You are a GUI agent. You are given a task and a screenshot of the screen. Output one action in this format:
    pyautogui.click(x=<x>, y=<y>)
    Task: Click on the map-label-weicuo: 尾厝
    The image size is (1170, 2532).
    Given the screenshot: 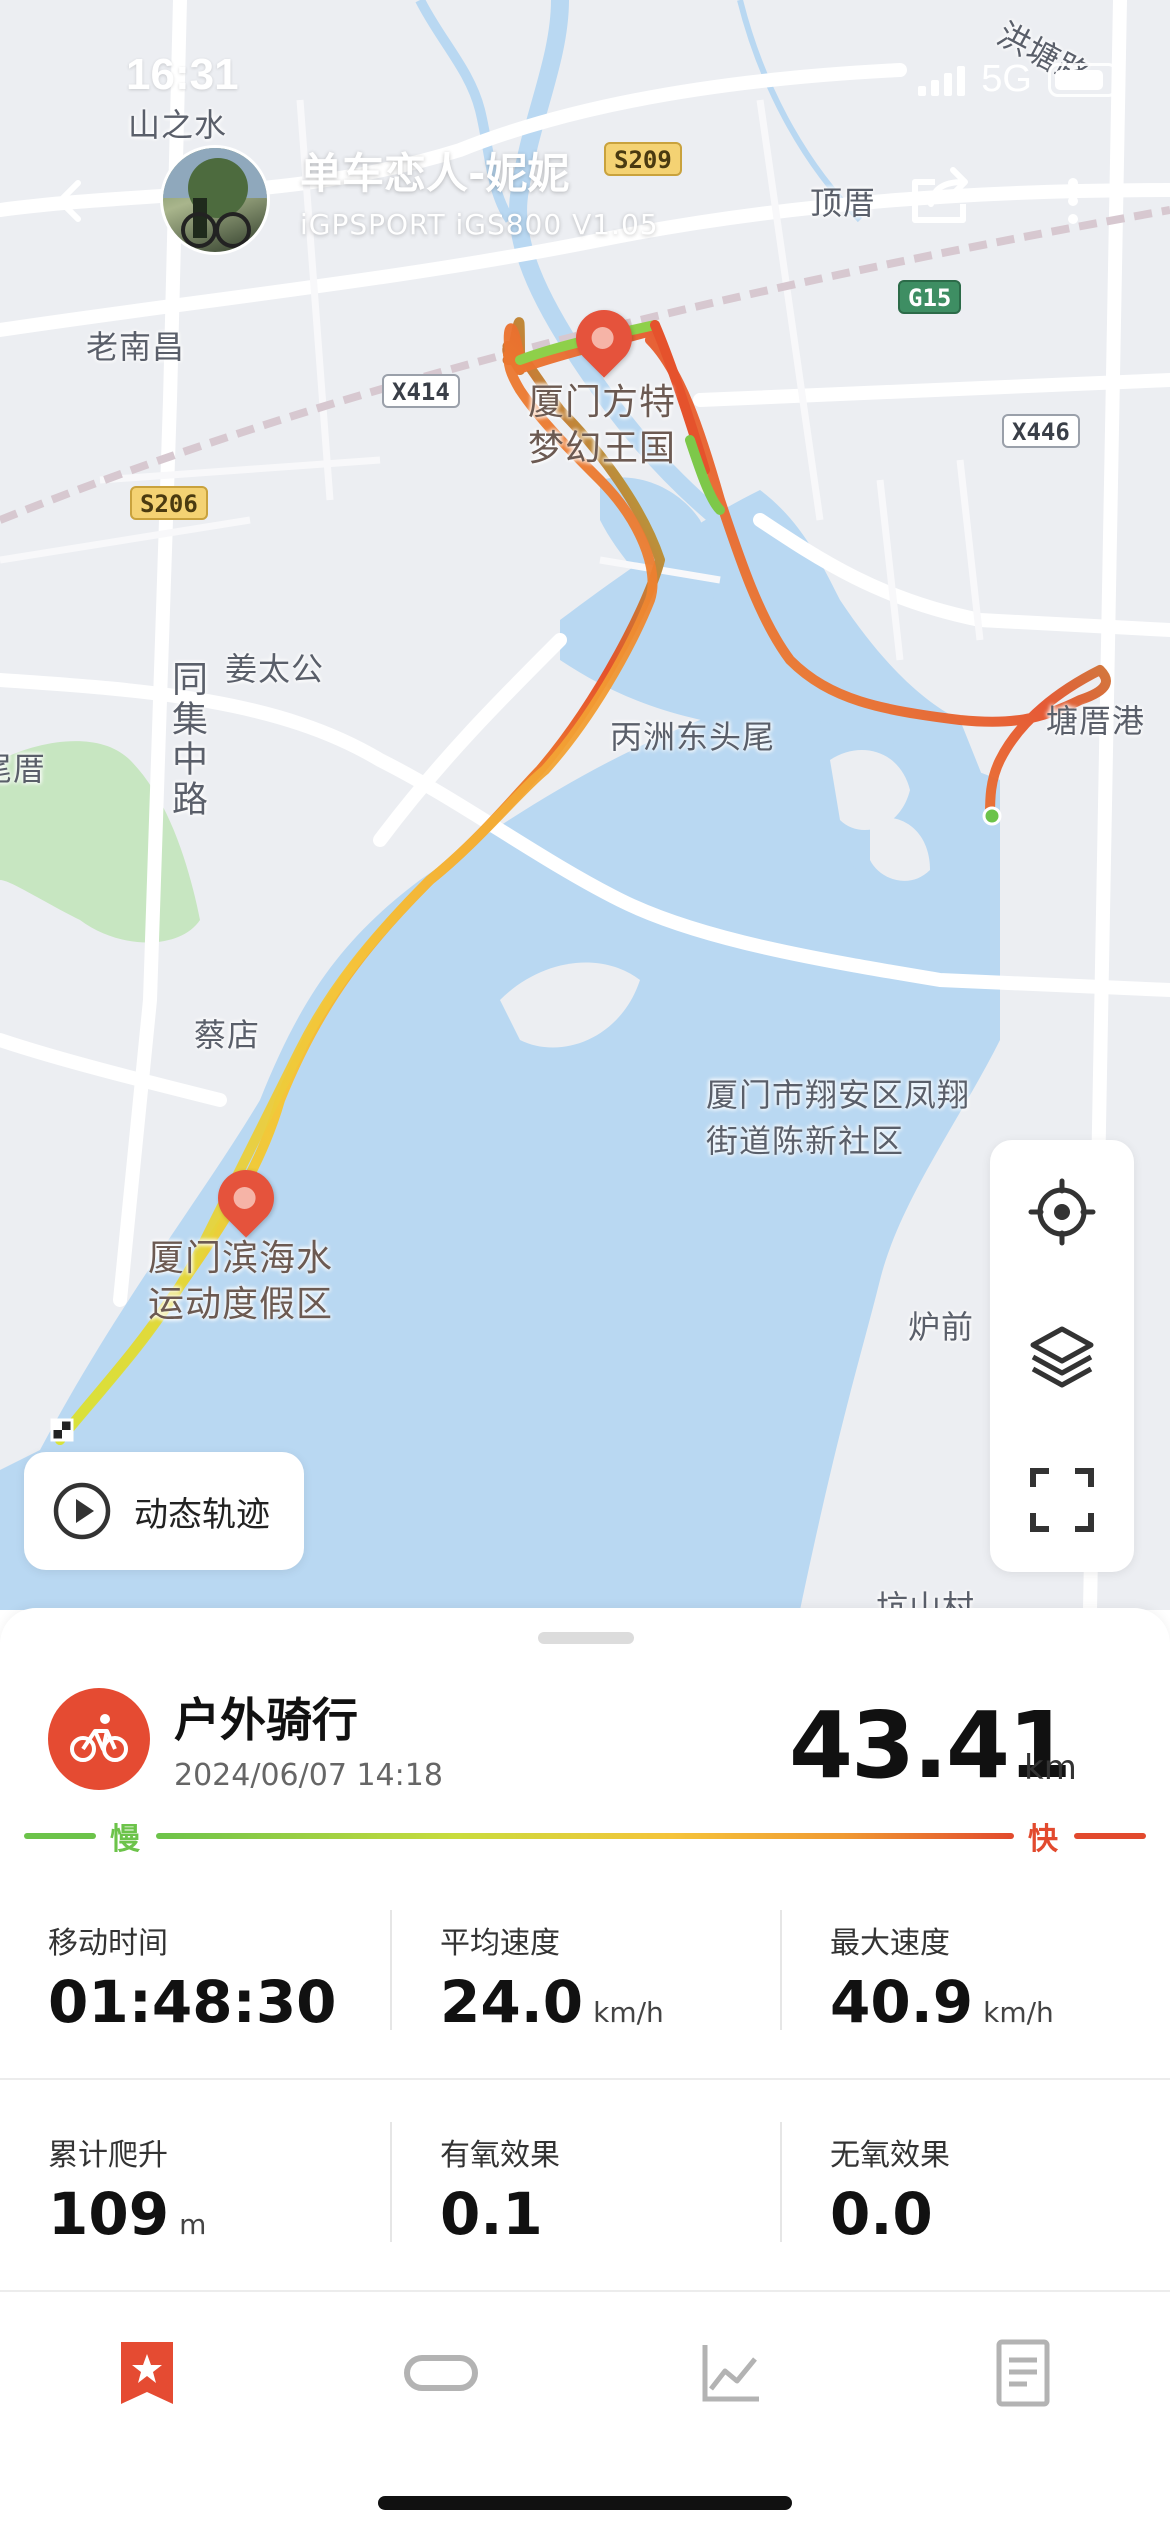 What is the action you would take?
    pyautogui.click(x=23, y=769)
    